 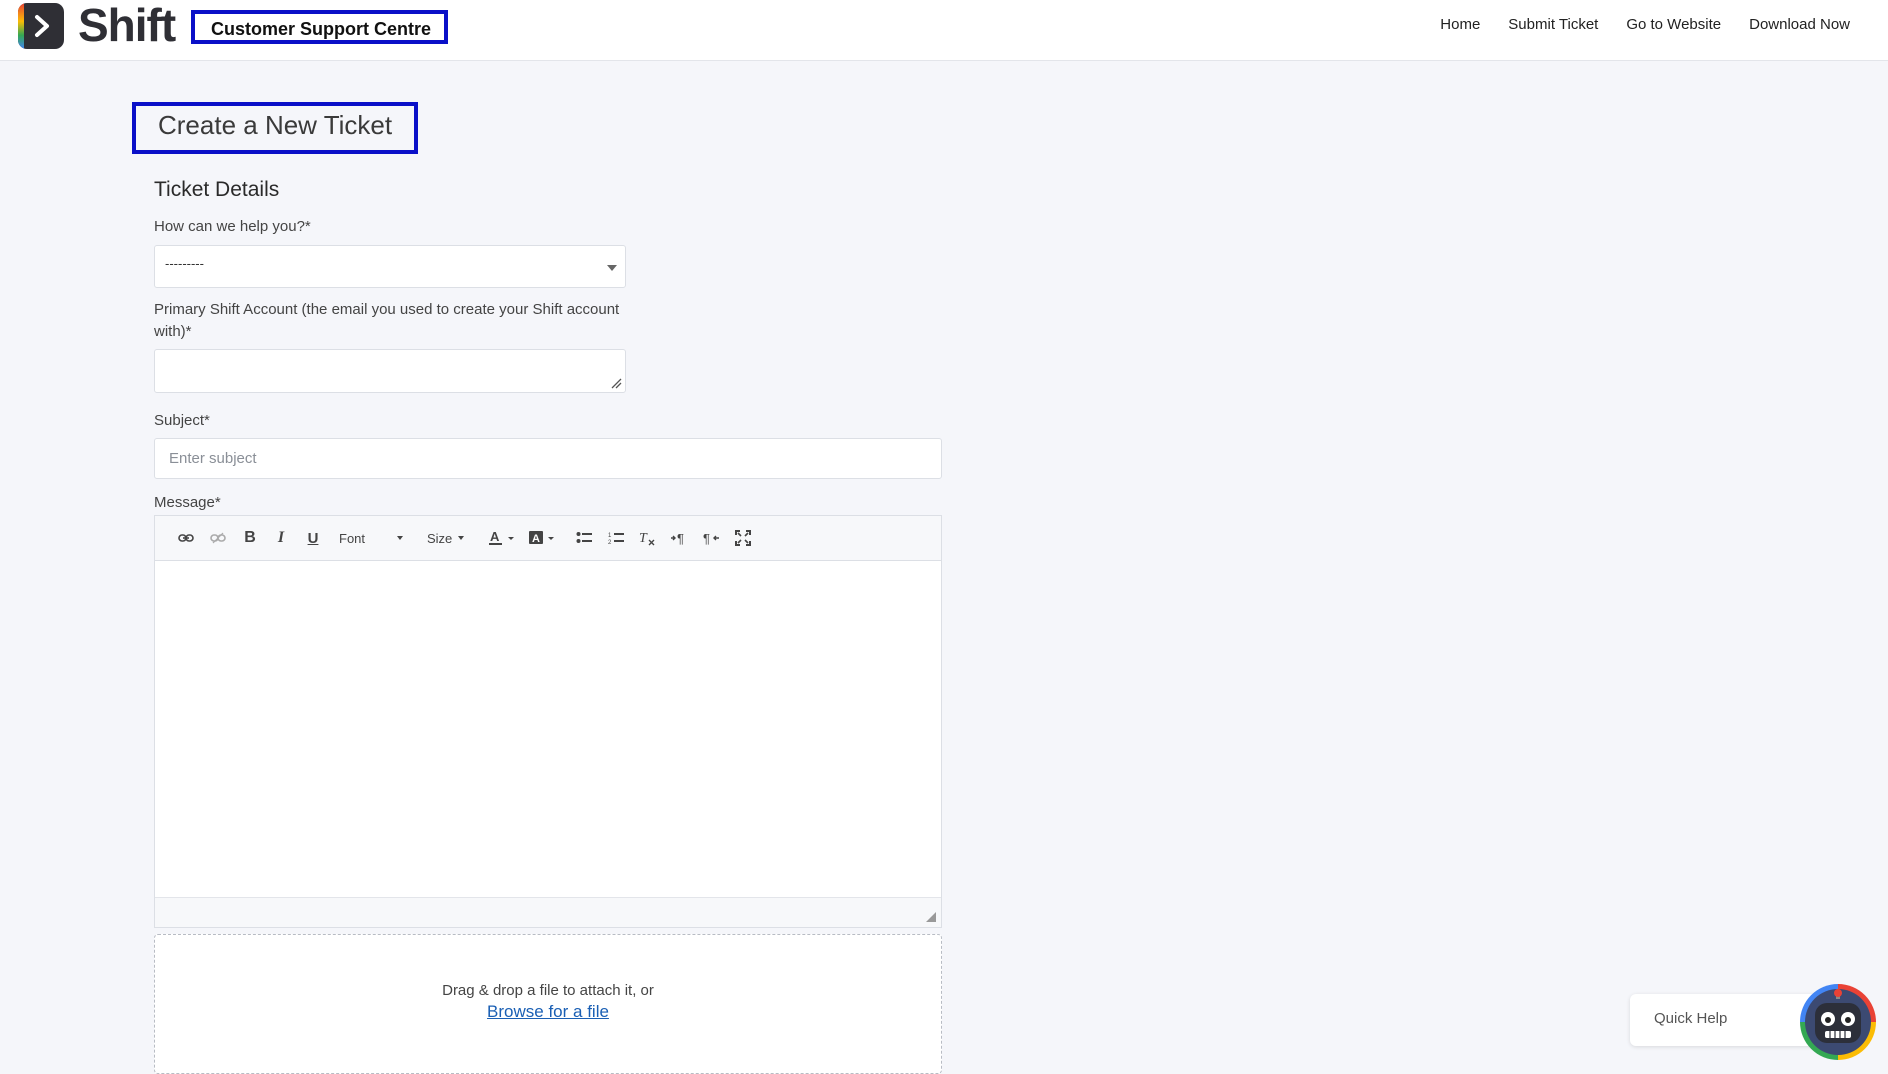 I want to click on maximize-icon, so click(x=743, y=538).